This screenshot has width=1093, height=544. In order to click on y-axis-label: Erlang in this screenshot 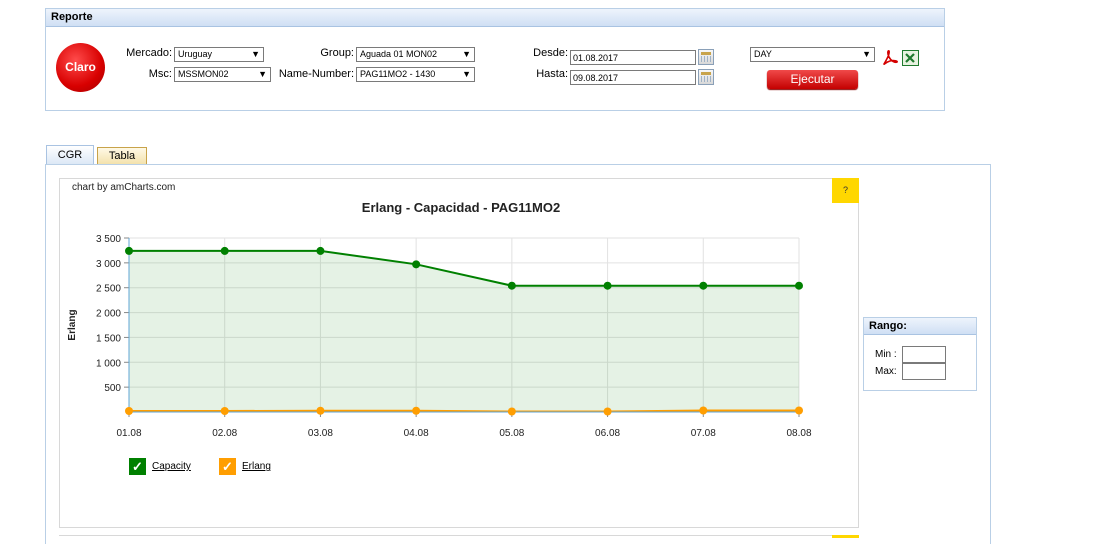, I will do `click(72, 324)`.